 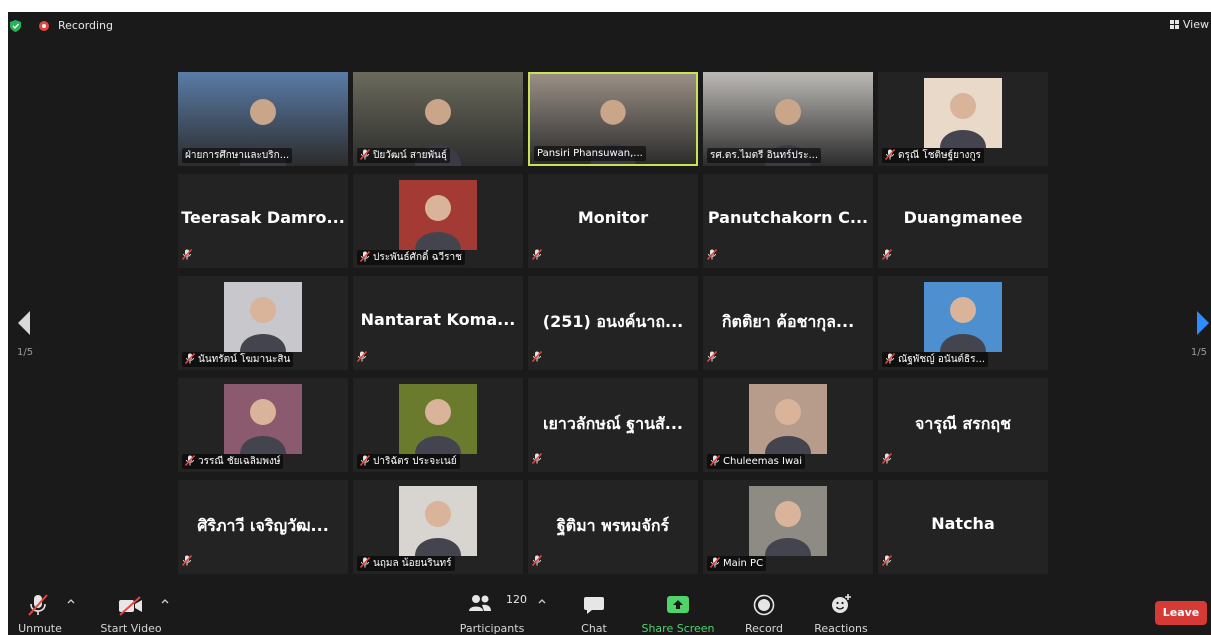 I want to click on participant-name: Monitor, so click(x=613, y=217).